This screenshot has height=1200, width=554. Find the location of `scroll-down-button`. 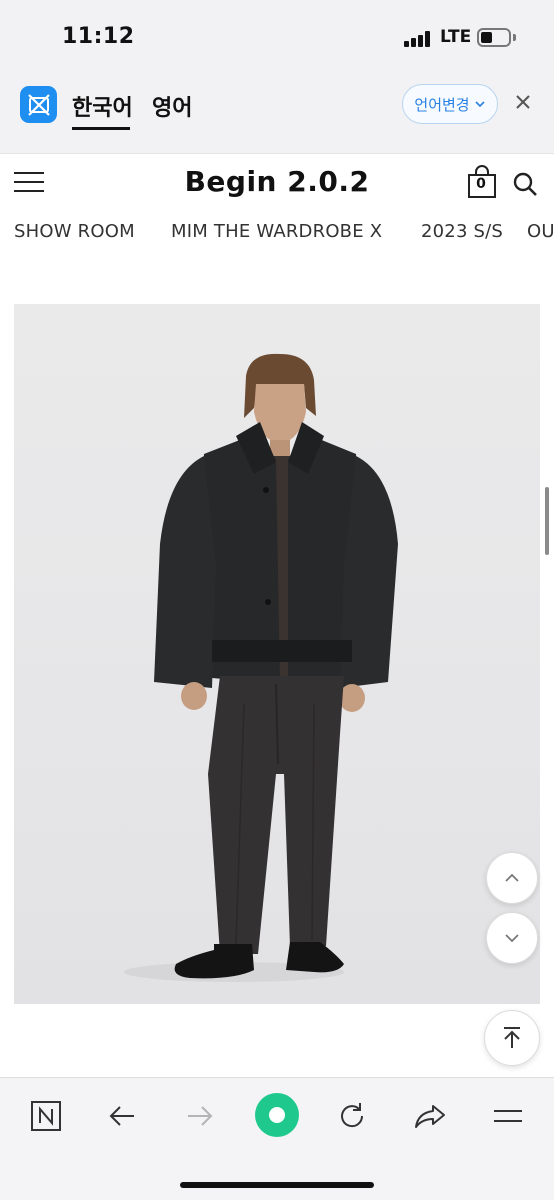

scroll-down-button is located at coordinates (512, 938).